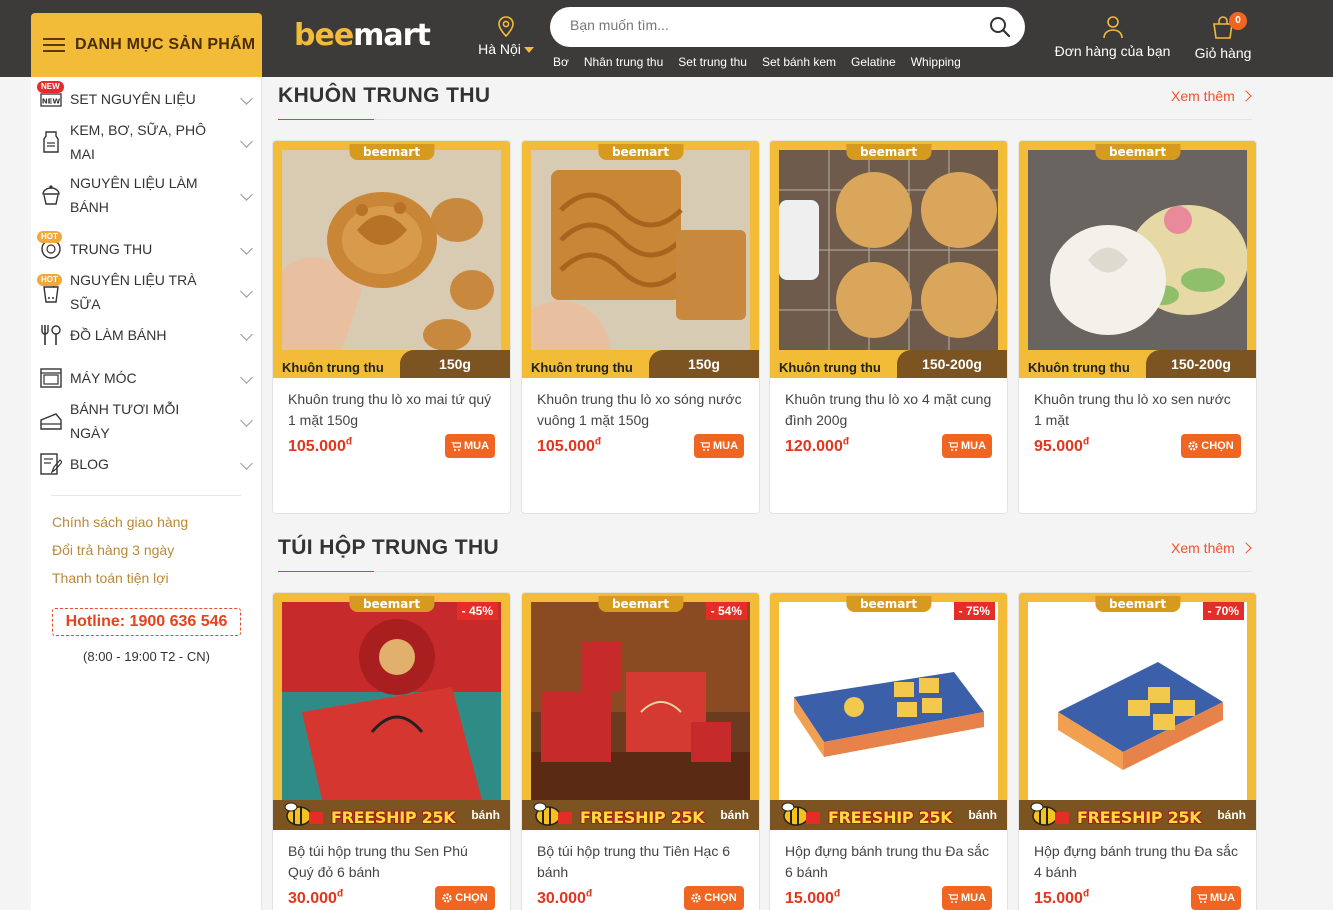  What do you see at coordinates (316, 898) in the screenshot?
I see `product-price: 30.000đ` at bounding box center [316, 898].